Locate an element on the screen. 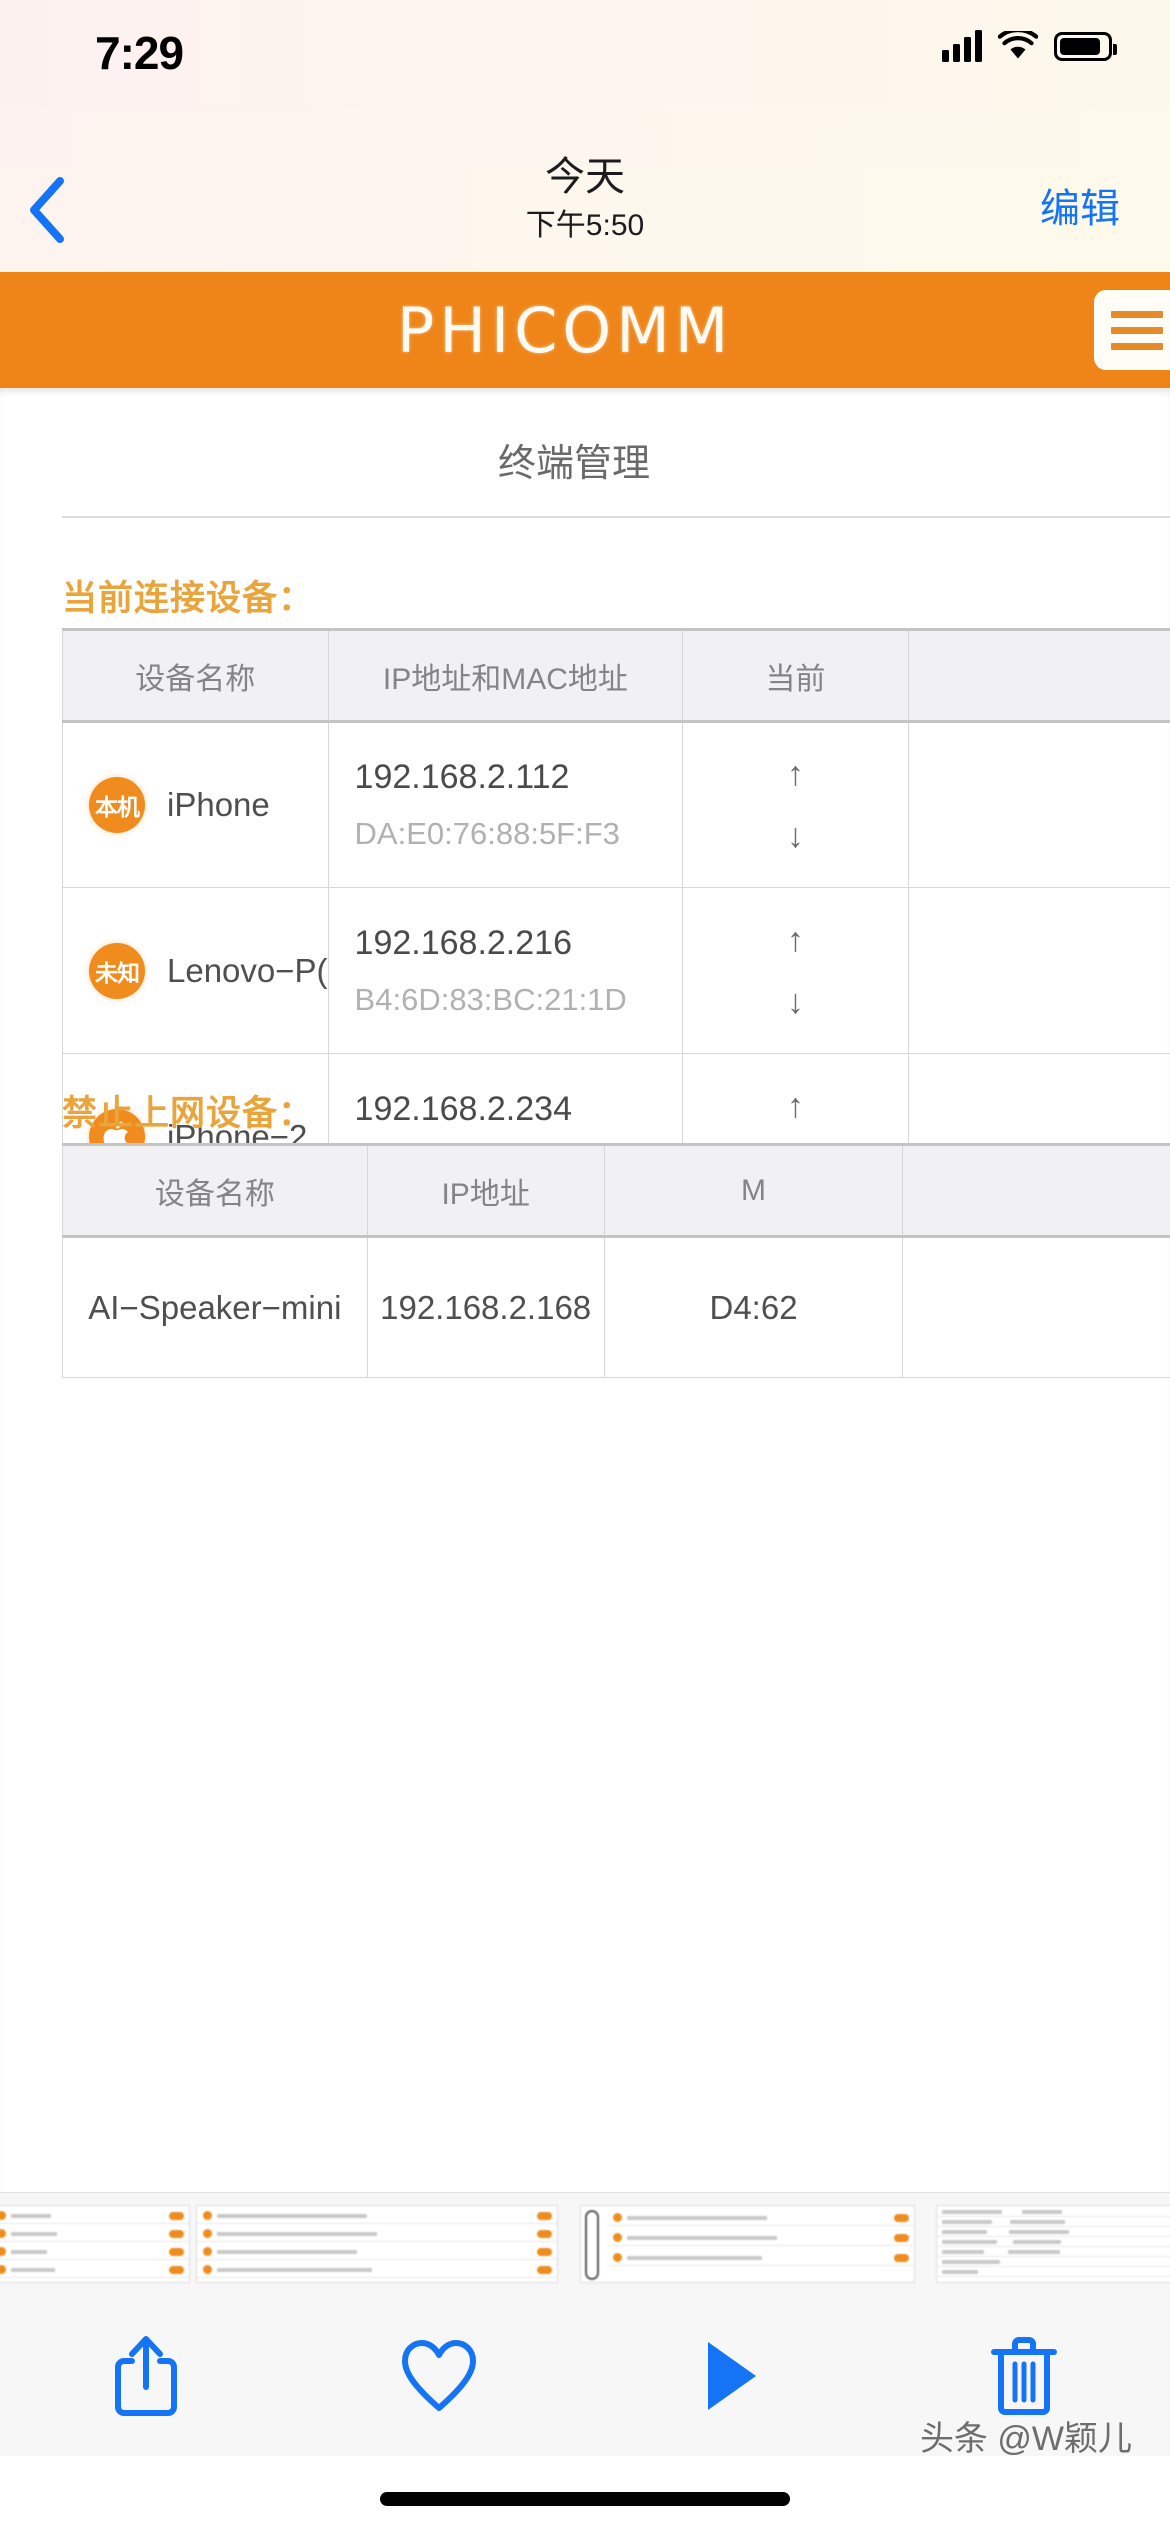 The height and width of the screenshot is (2532, 1170). badge-local-device-icon: 本机 is located at coordinates (117, 805).